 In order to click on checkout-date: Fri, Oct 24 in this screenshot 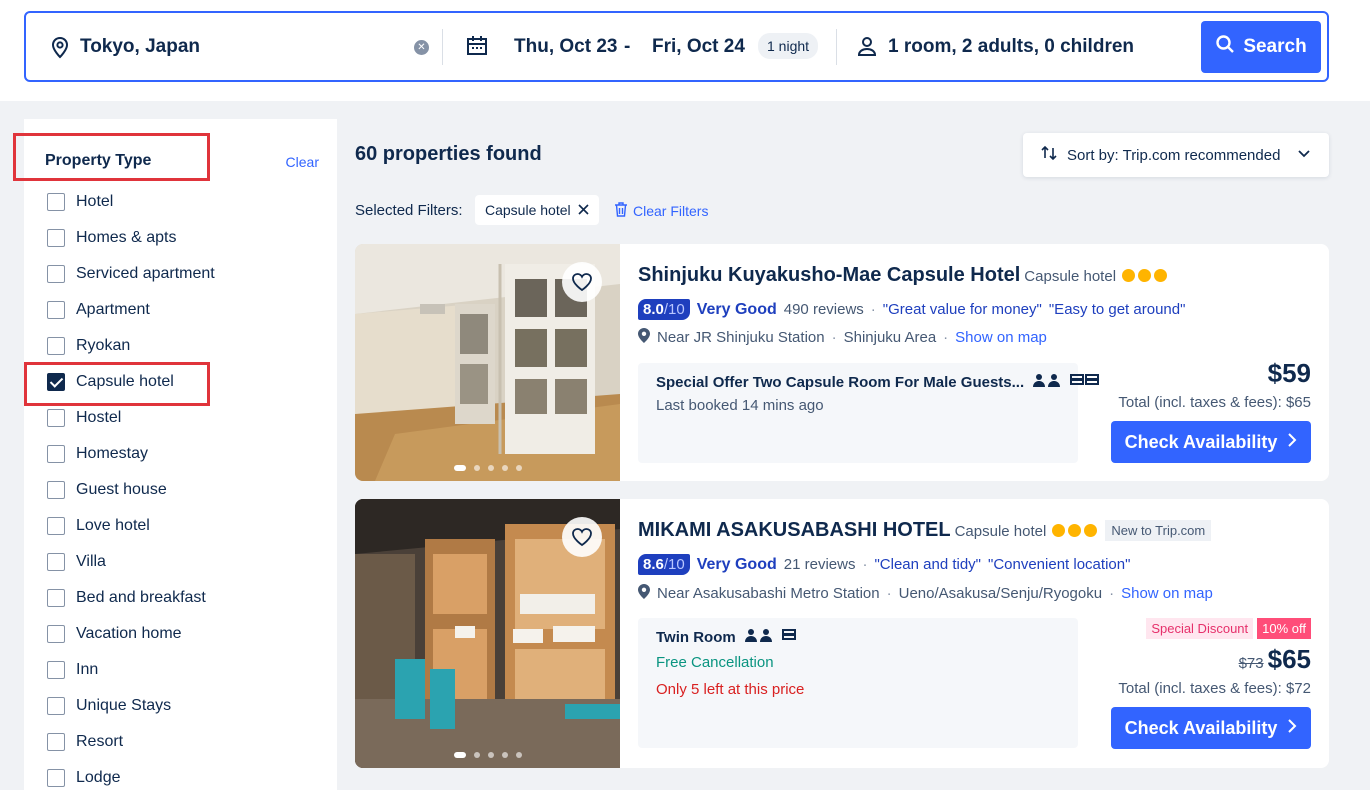, I will do `click(698, 47)`.